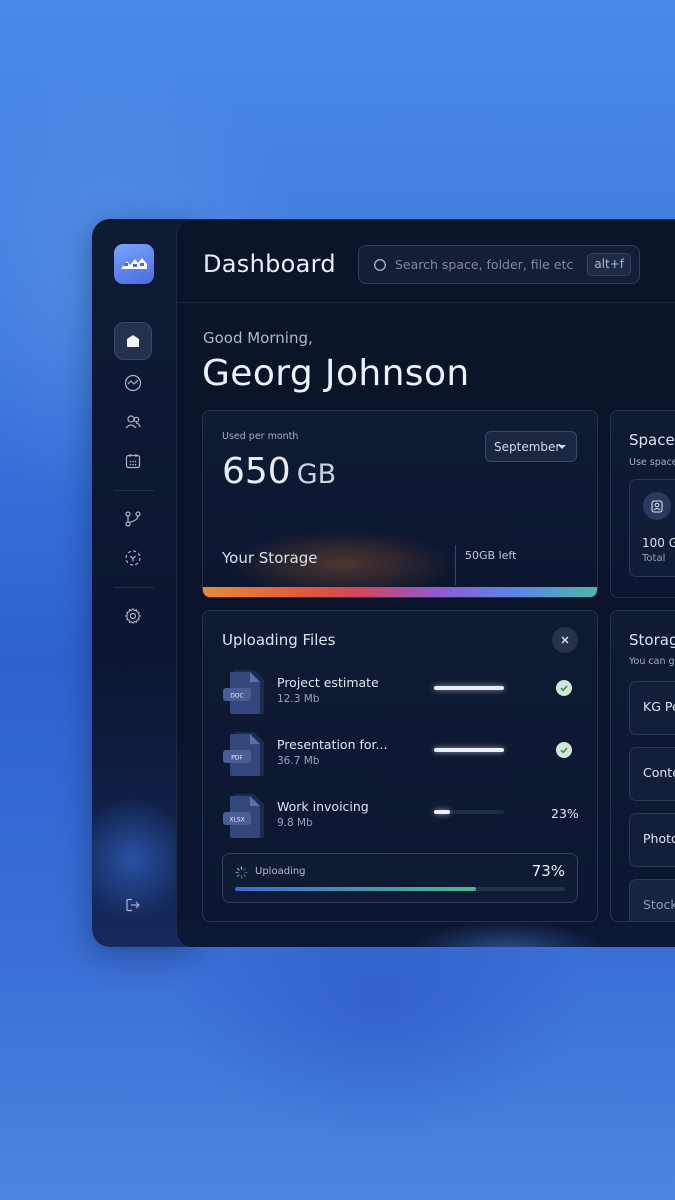 This screenshot has width=675, height=1200. Describe the element at coordinates (280, 871) in the screenshot. I see `upload-total-label: Uploading` at that location.